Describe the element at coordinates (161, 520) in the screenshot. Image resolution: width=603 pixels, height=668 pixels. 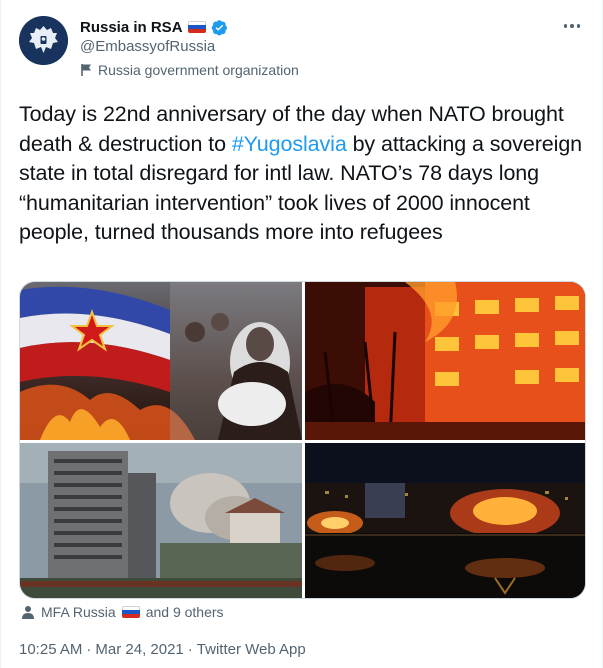
I see `photo-ruined-city` at that location.